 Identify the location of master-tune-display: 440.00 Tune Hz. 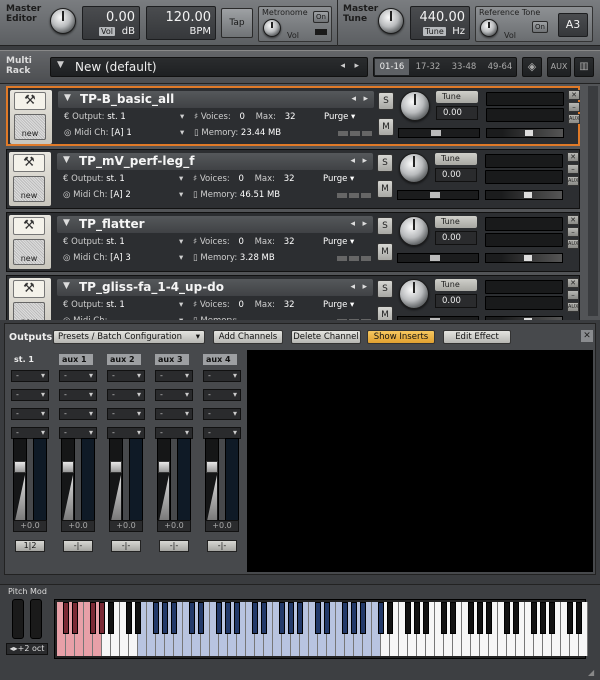
(440, 23).